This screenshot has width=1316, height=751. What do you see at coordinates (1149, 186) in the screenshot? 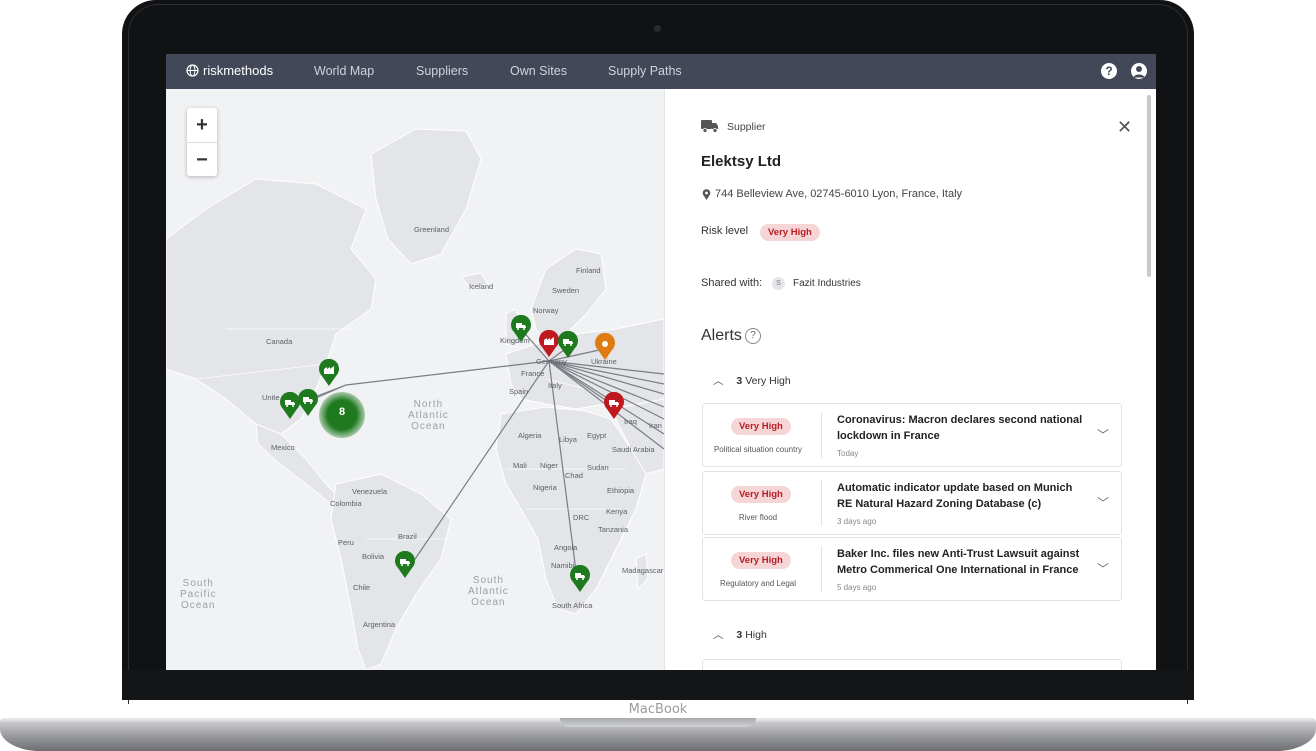
I see `panel-scrollbar` at bounding box center [1149, 186].